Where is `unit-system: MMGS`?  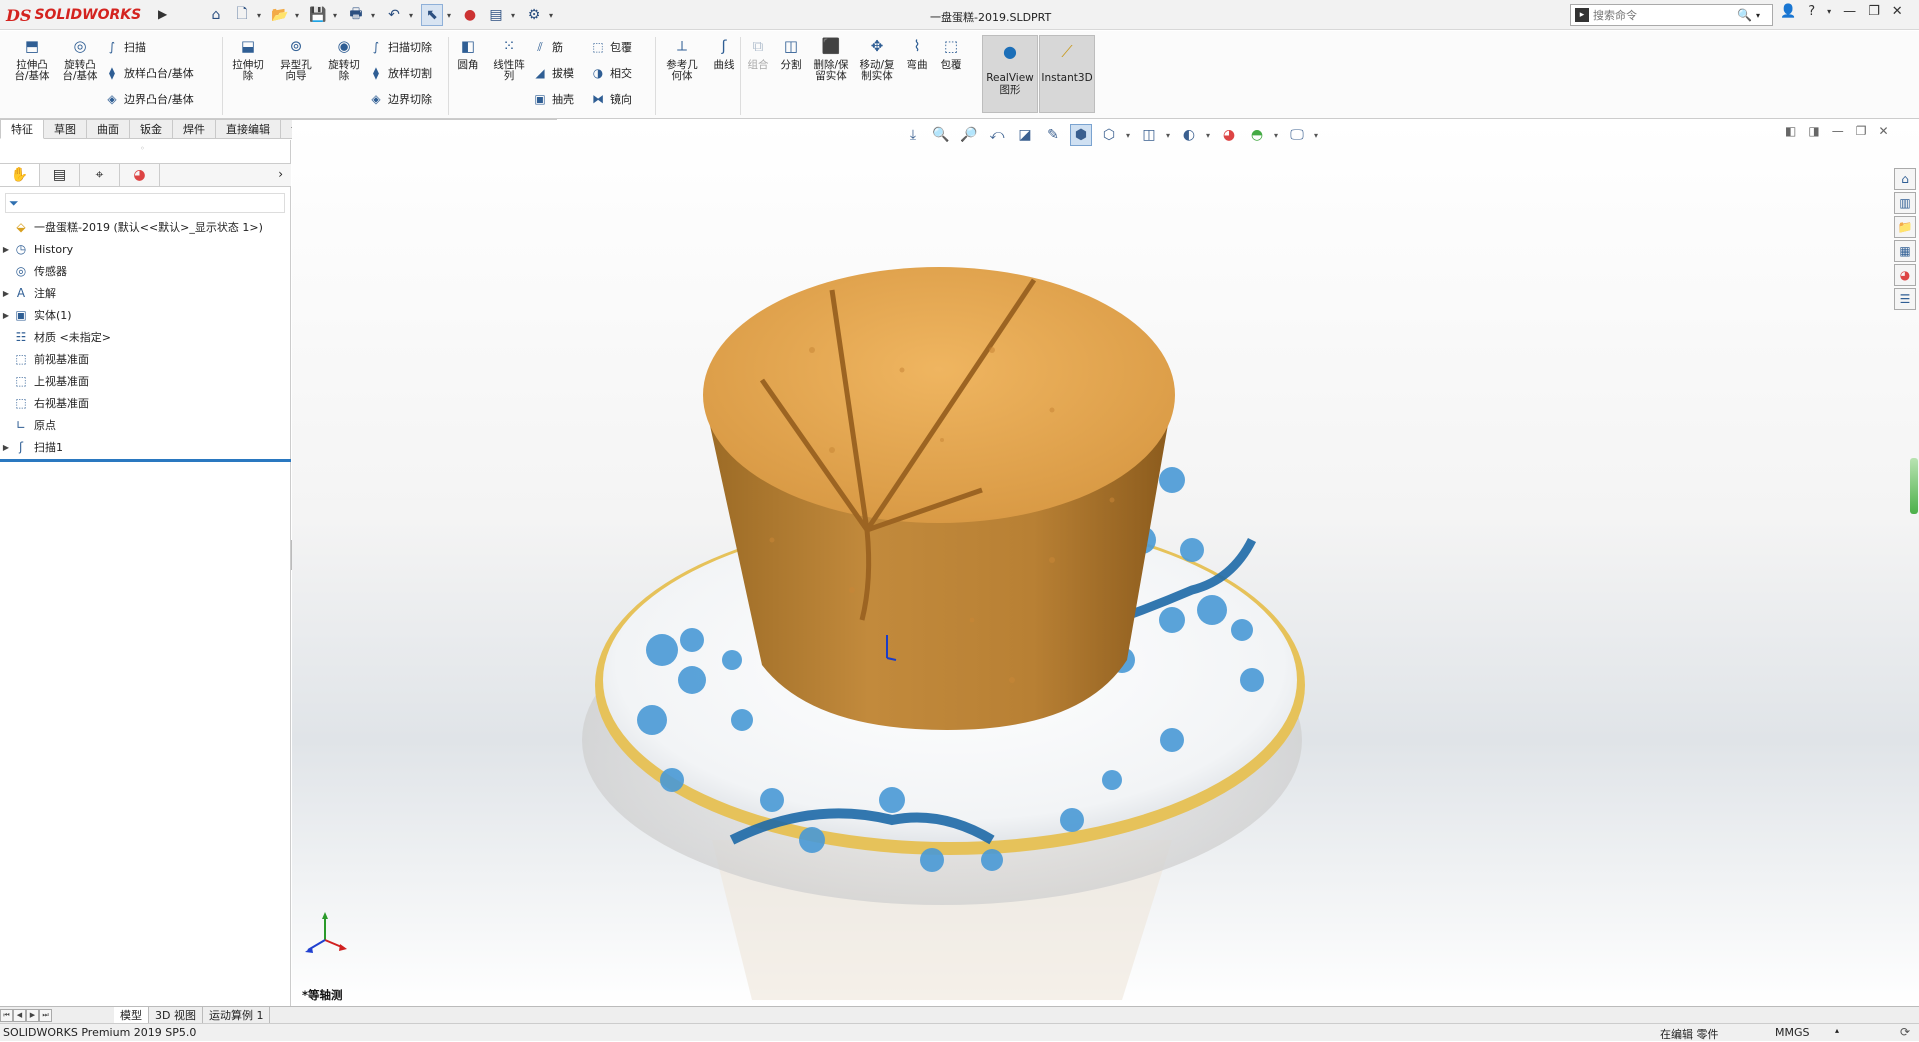 unit-system: MMGS is located at coordinates (1792, 1032).